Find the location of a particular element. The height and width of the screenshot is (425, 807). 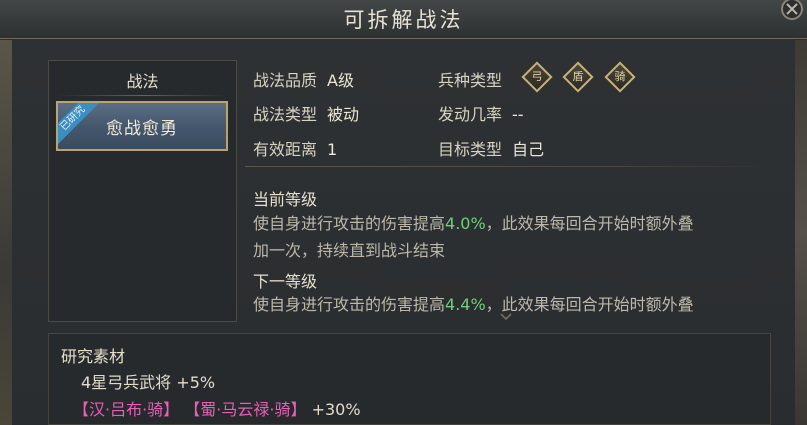

tactic-card: 已研究 愈战愈勇 is located at coordinates (142, 126).